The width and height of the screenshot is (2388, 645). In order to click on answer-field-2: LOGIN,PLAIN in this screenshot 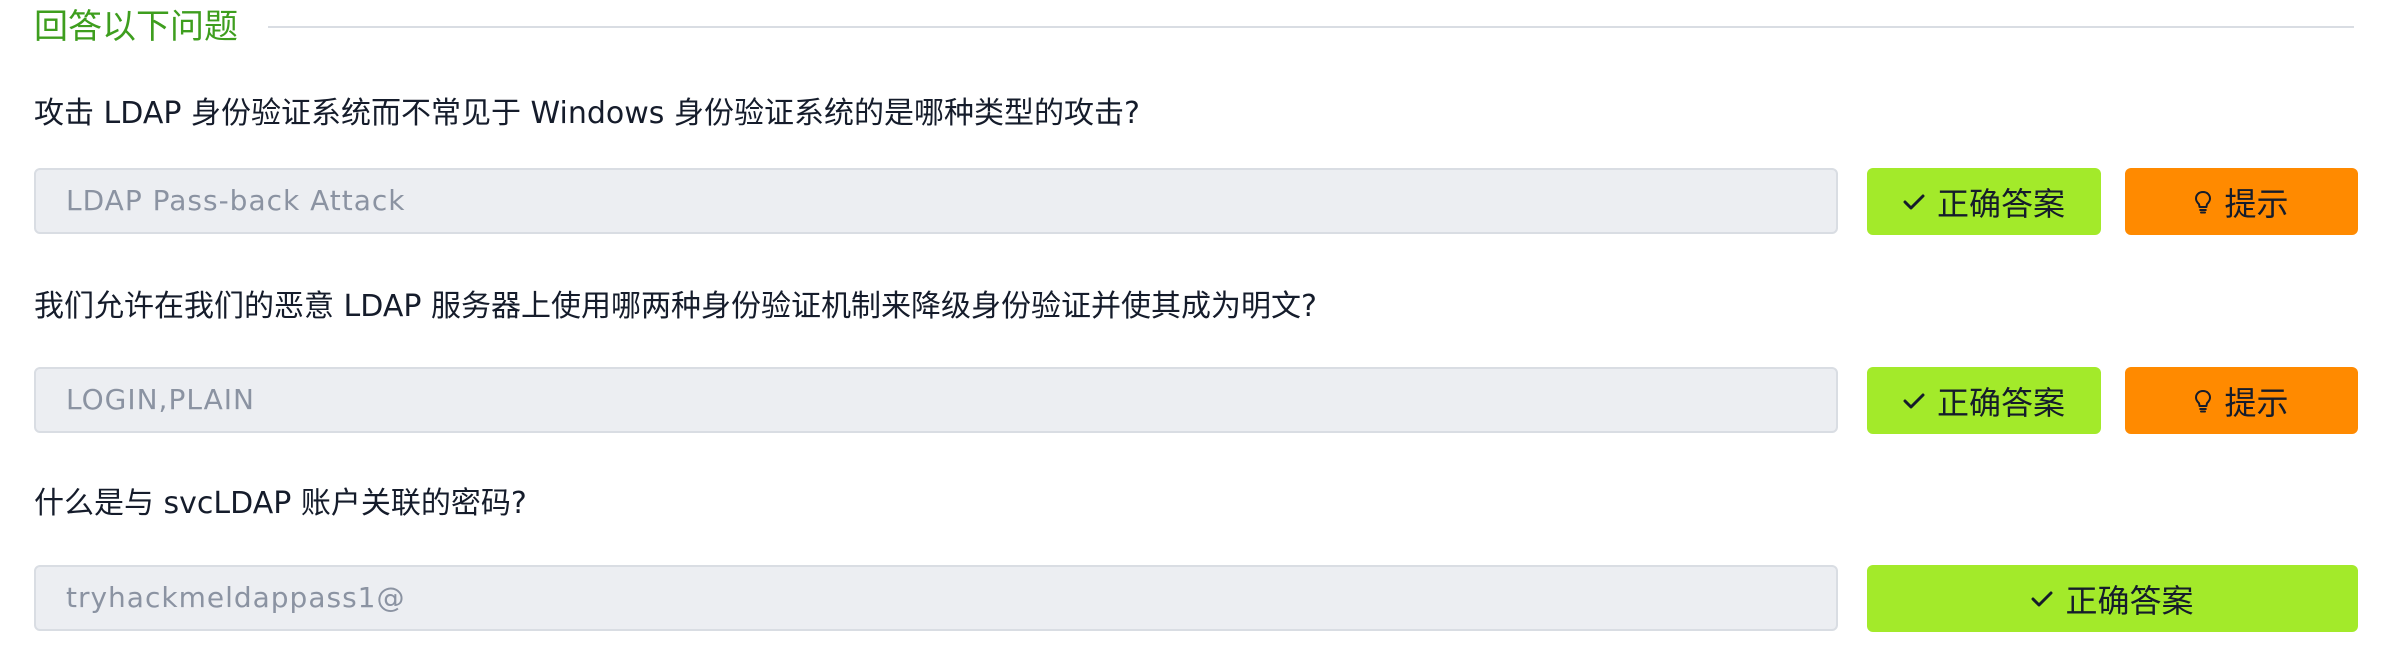, I will do `click(936, 400)`.